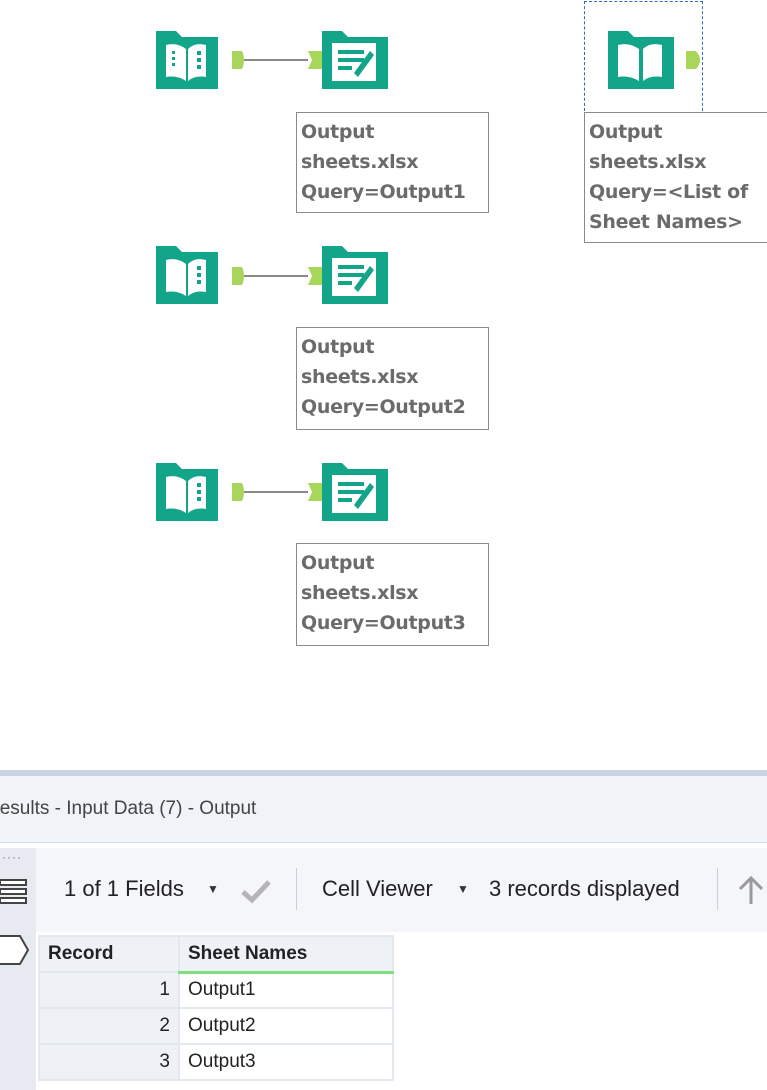  What do you see at coordinates (584, 888) in the screenshot?
I see `records-count: 3 records displayed` at bounding box center [584, 888].